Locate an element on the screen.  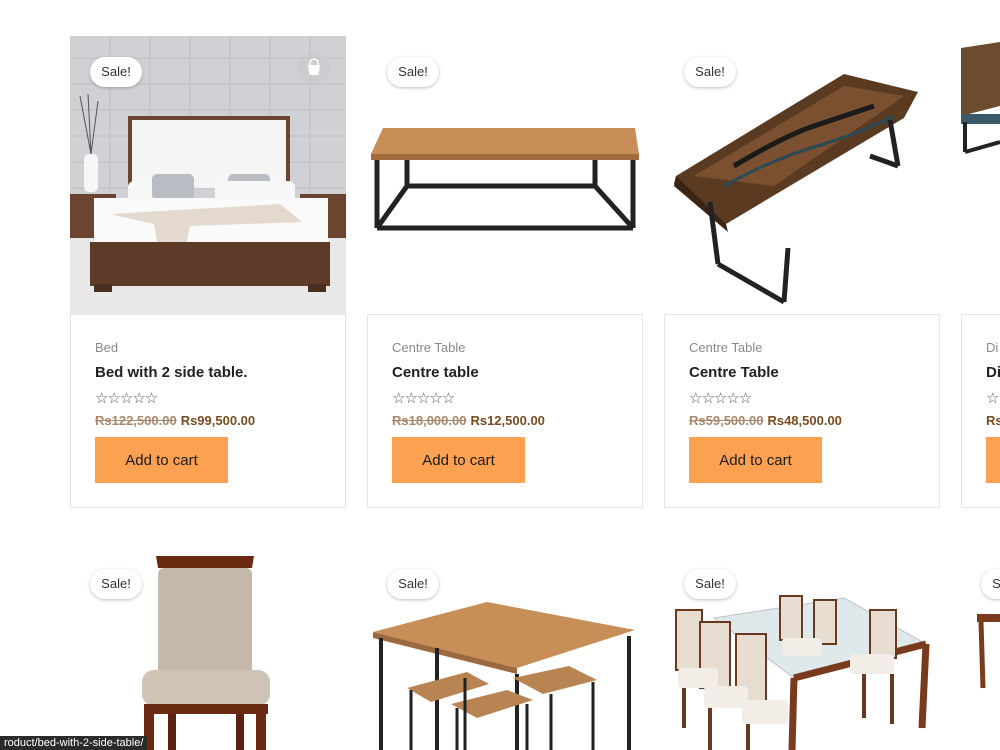
product-title: Centre Table is located at coordinates (734, 372).